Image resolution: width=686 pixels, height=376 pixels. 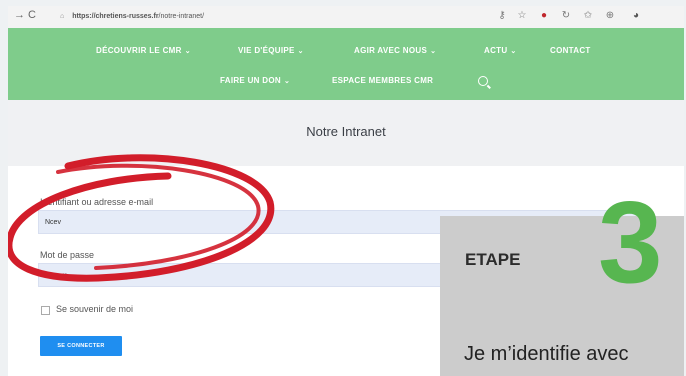 What do you see at coordinates (630, 242) in the screenshot?
I see `step-number: 3` at bounding box center [630, 242].